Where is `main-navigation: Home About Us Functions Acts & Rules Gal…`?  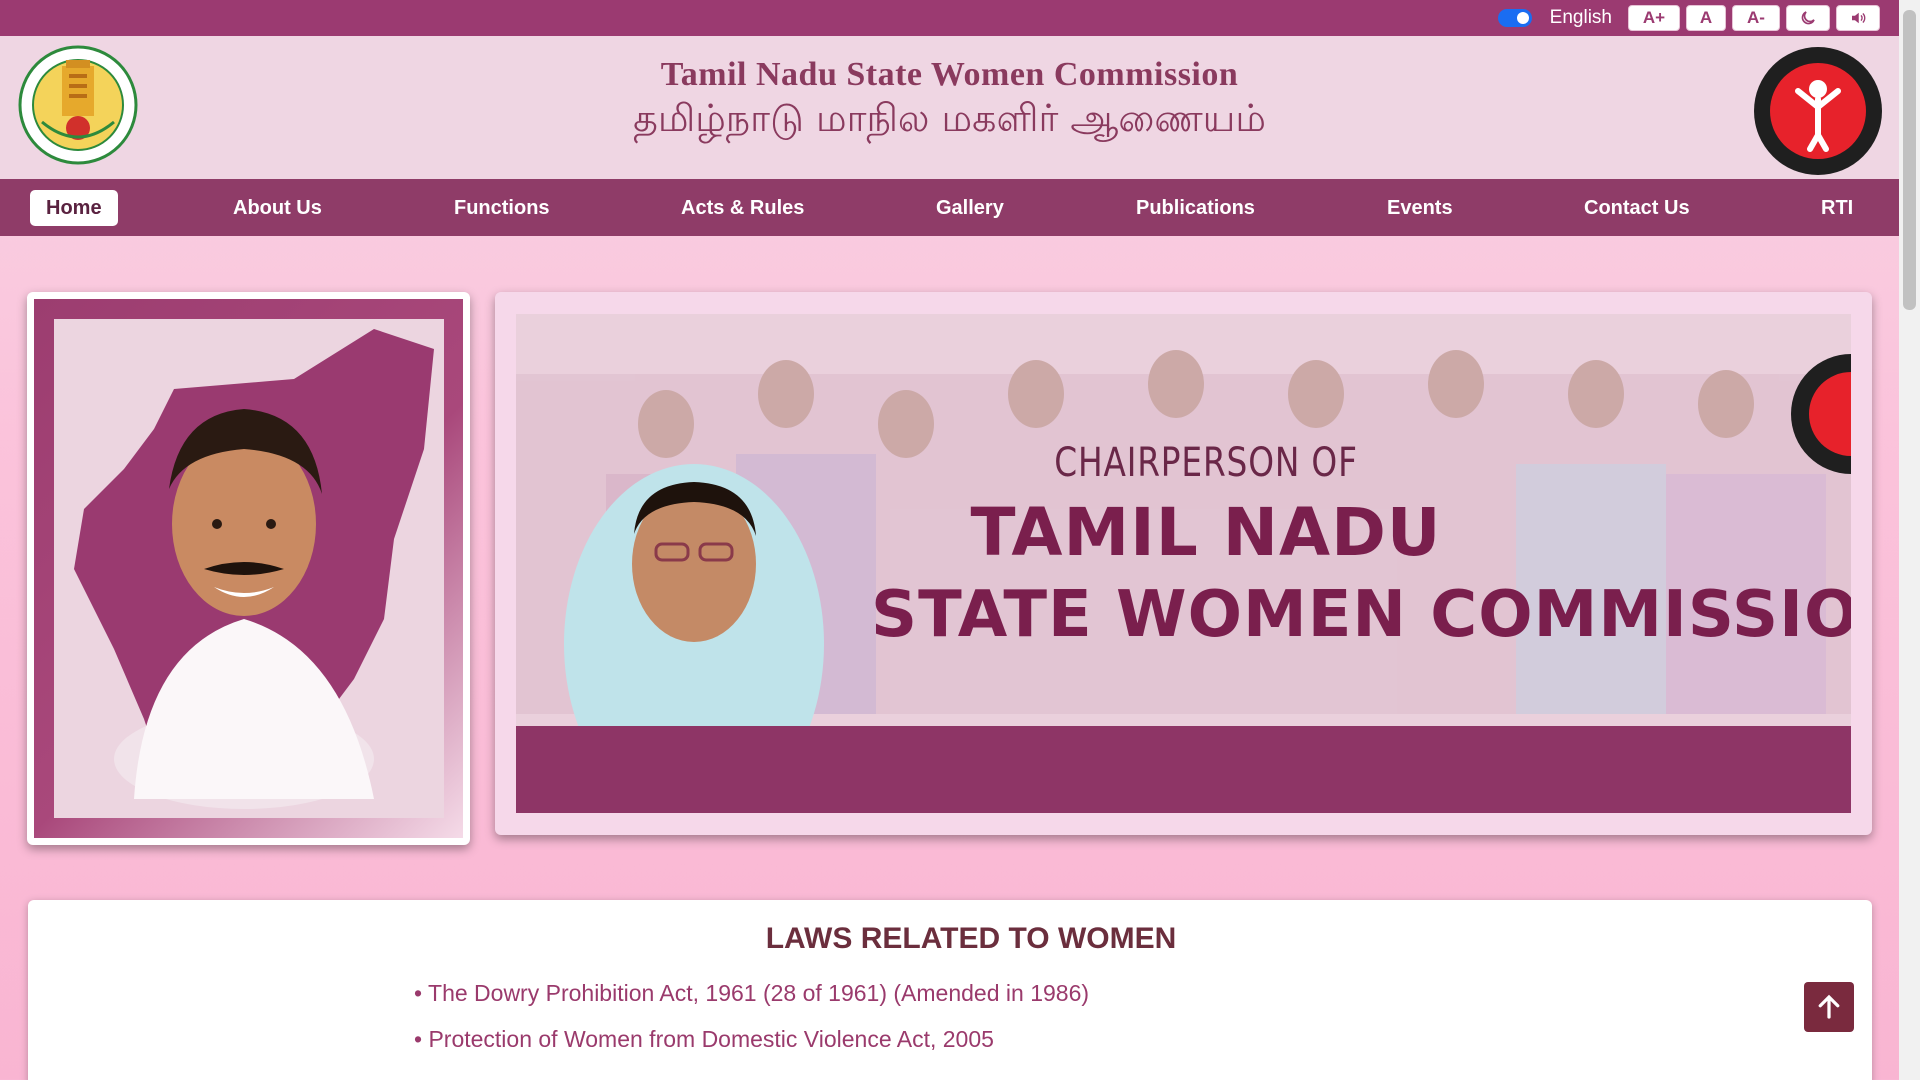
main-navigation: Home About Us Functions Acts & Rules Gal… is located at coordinates (949, 207).